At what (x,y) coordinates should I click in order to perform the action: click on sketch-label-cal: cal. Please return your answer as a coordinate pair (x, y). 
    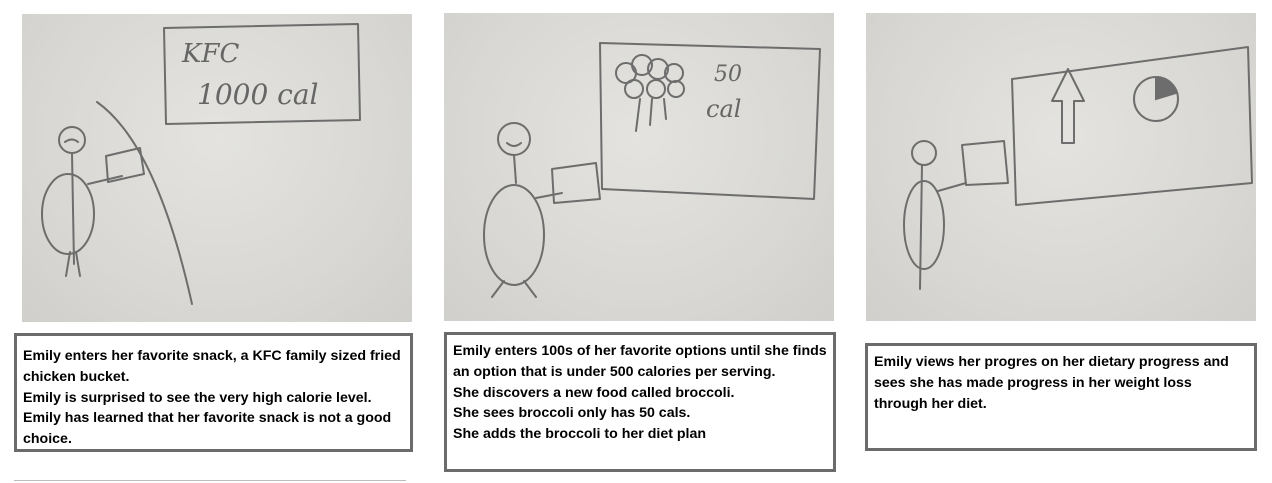
    Looking at the image, I should click on (723, 109).